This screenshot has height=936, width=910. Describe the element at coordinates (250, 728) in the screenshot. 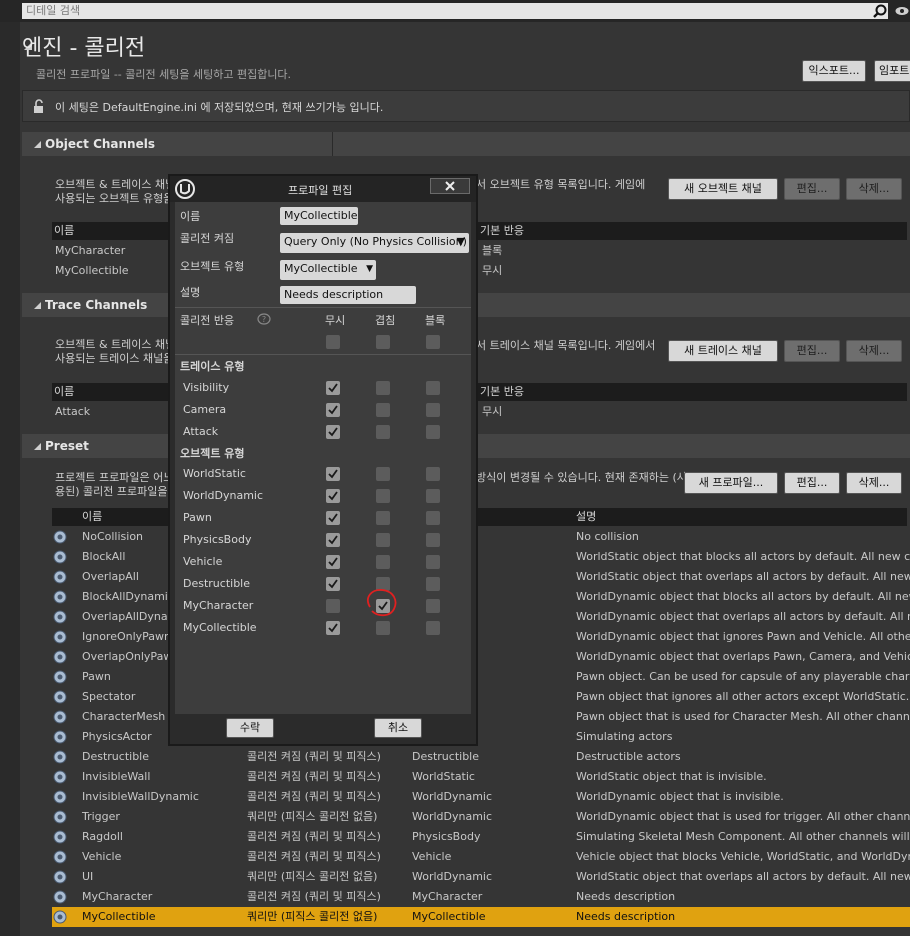

I see `accept-button: 수락` at that location.